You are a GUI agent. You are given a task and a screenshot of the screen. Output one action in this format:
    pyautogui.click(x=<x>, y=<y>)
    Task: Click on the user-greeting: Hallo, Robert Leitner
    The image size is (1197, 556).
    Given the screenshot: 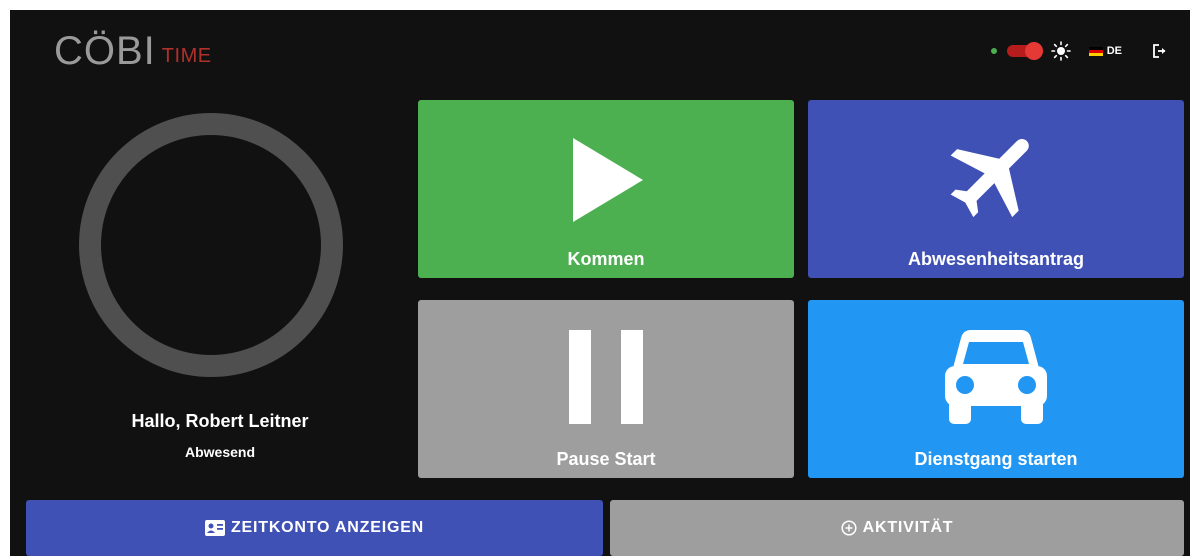 What is the action you would take?
    pyautogui.click(x=220, y=421)
    